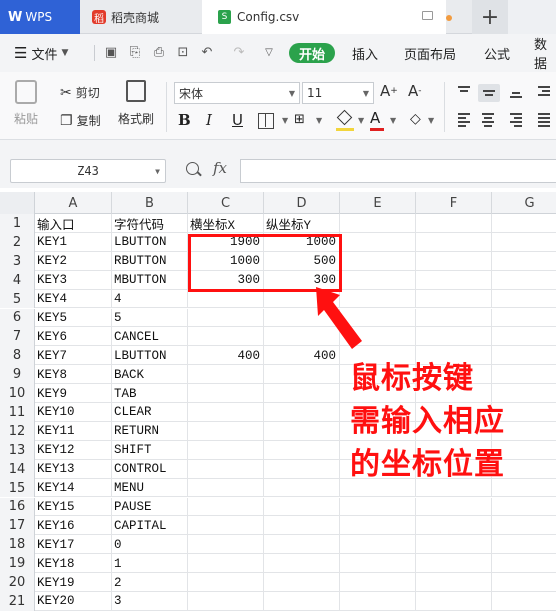  What do you see at coordinates (524, 203) in the screenshot?
I see `column-header-g: G` at bounding box center [524, 203].